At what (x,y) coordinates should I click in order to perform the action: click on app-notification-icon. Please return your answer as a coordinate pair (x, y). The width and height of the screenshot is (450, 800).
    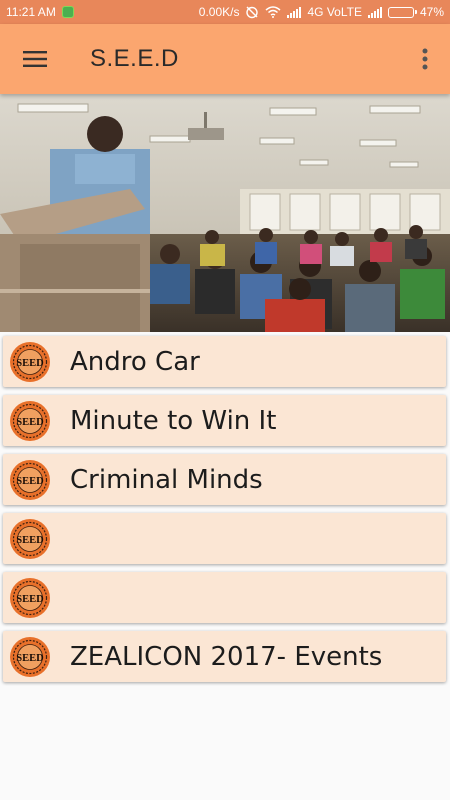
    Looking at the image, I should click on (67, 12).